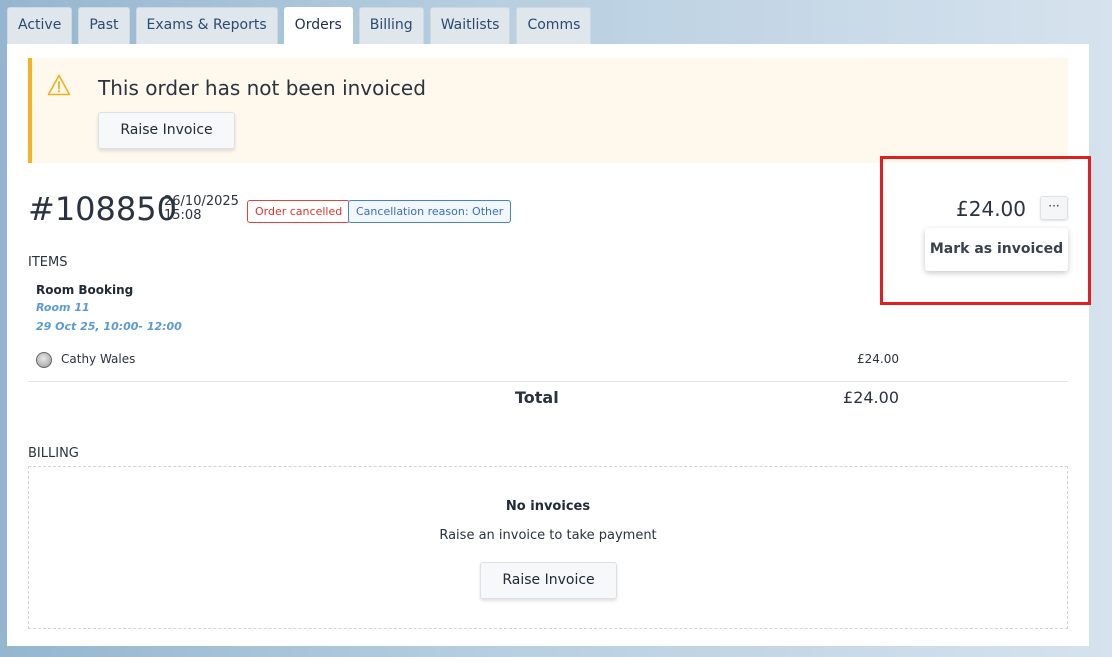  I want to click on avatar, so click(44, 360).